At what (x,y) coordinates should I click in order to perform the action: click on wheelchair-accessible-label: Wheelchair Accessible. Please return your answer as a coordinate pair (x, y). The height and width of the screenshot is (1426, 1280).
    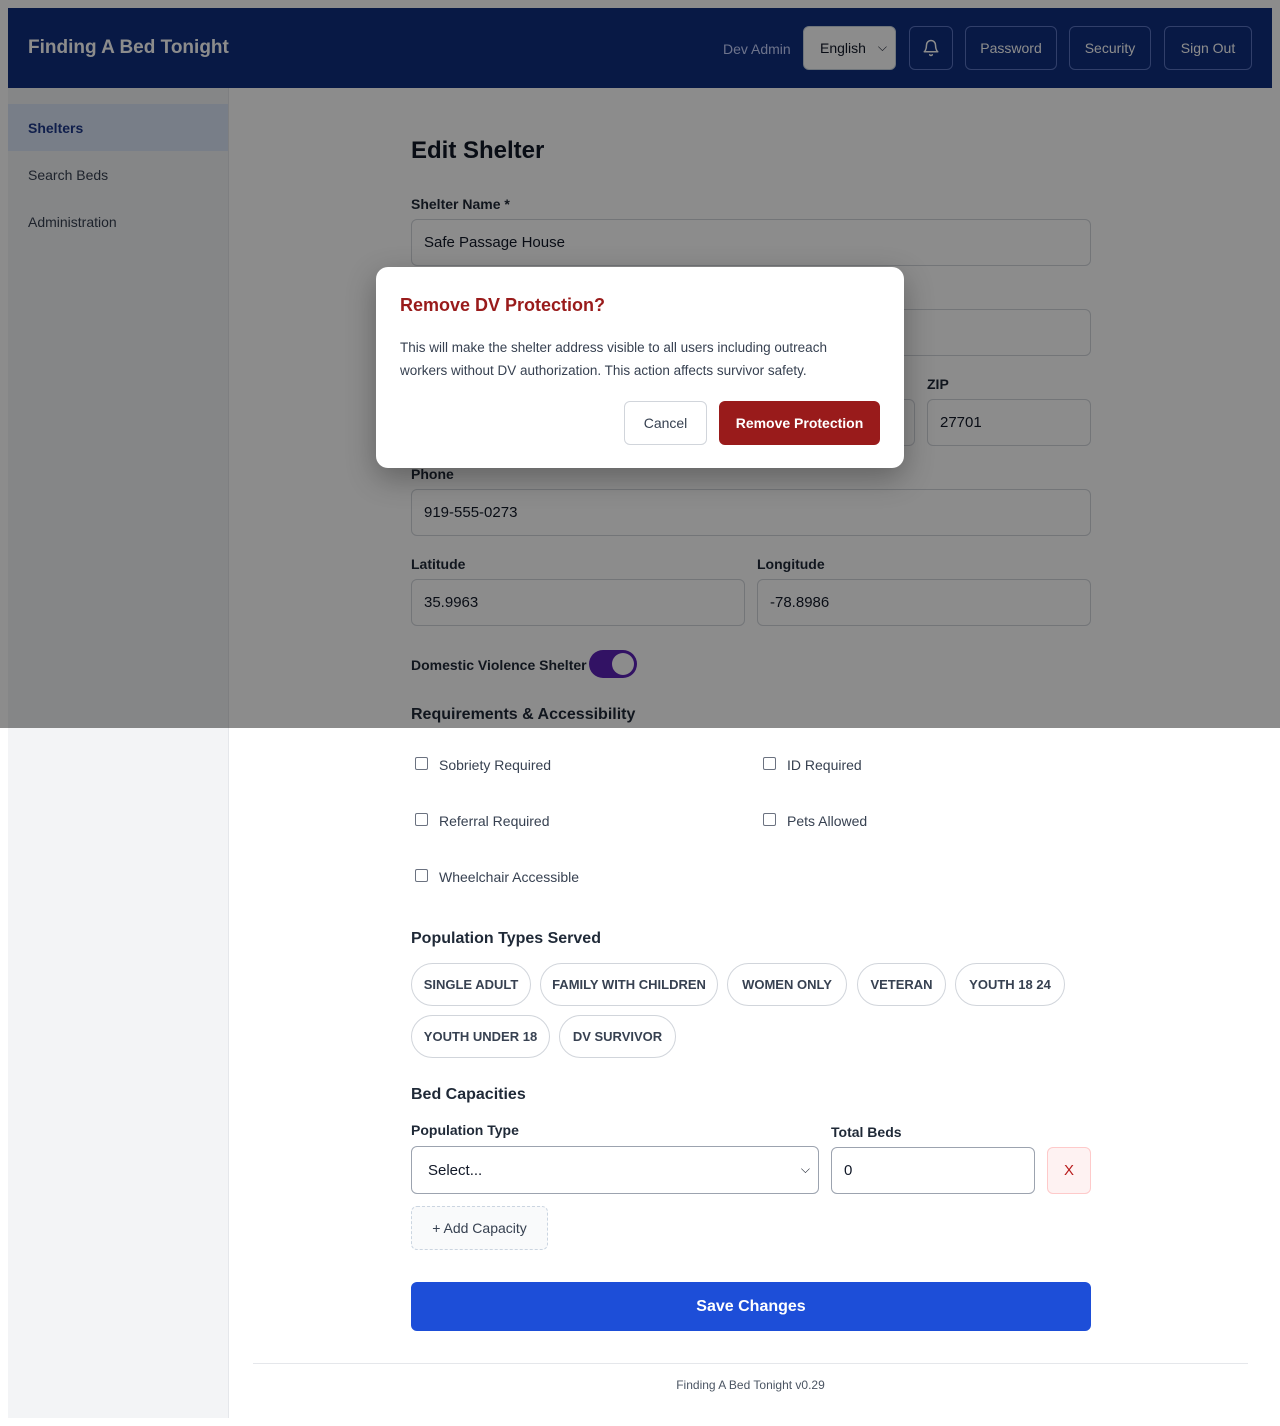
    Looking at the image, I should click on (509, 877).